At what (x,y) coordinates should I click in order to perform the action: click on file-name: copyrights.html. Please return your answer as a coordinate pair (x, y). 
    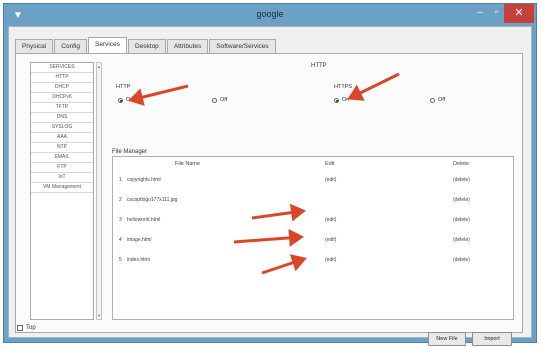
    Looking at the image, I should click on (144, 180).